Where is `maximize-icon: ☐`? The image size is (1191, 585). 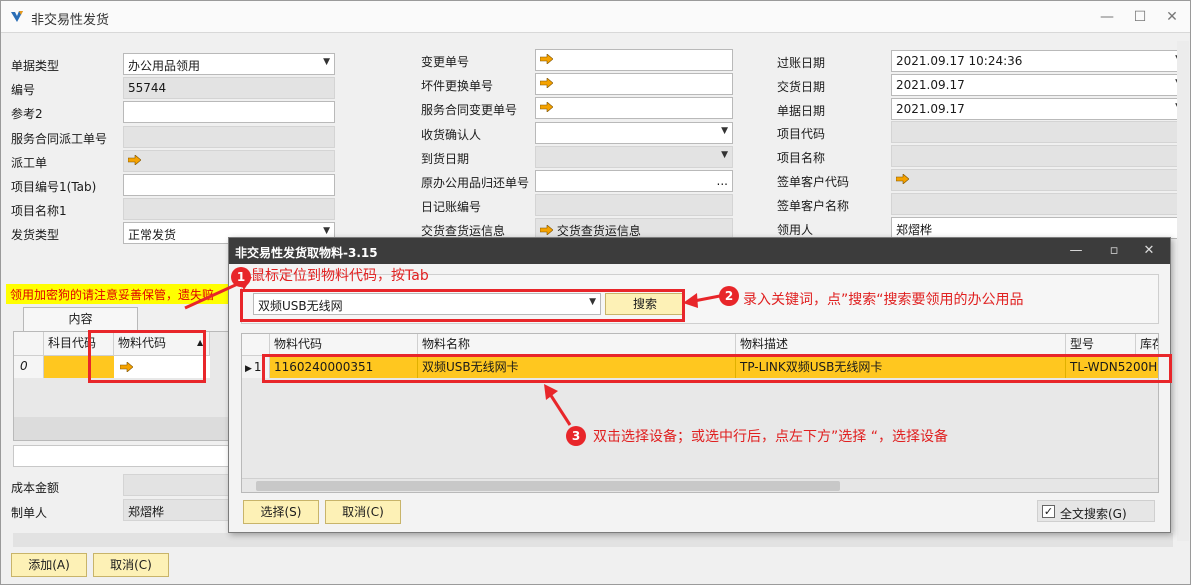
maximize-icon: ☐ is located at coordinates (1140, 17).